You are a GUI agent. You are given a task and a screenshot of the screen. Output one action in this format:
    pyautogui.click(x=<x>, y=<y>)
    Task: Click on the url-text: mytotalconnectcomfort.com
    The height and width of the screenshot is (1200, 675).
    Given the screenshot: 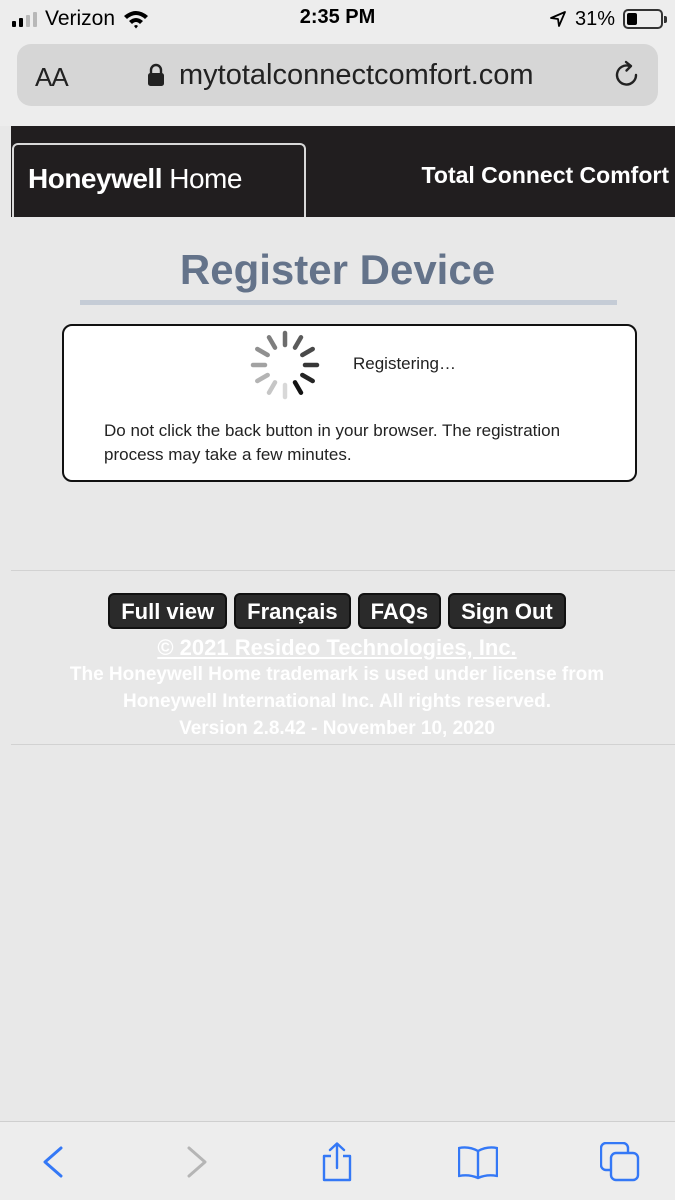 What is the action you would take?
    pyautogui.click(x=356, y=75)
    